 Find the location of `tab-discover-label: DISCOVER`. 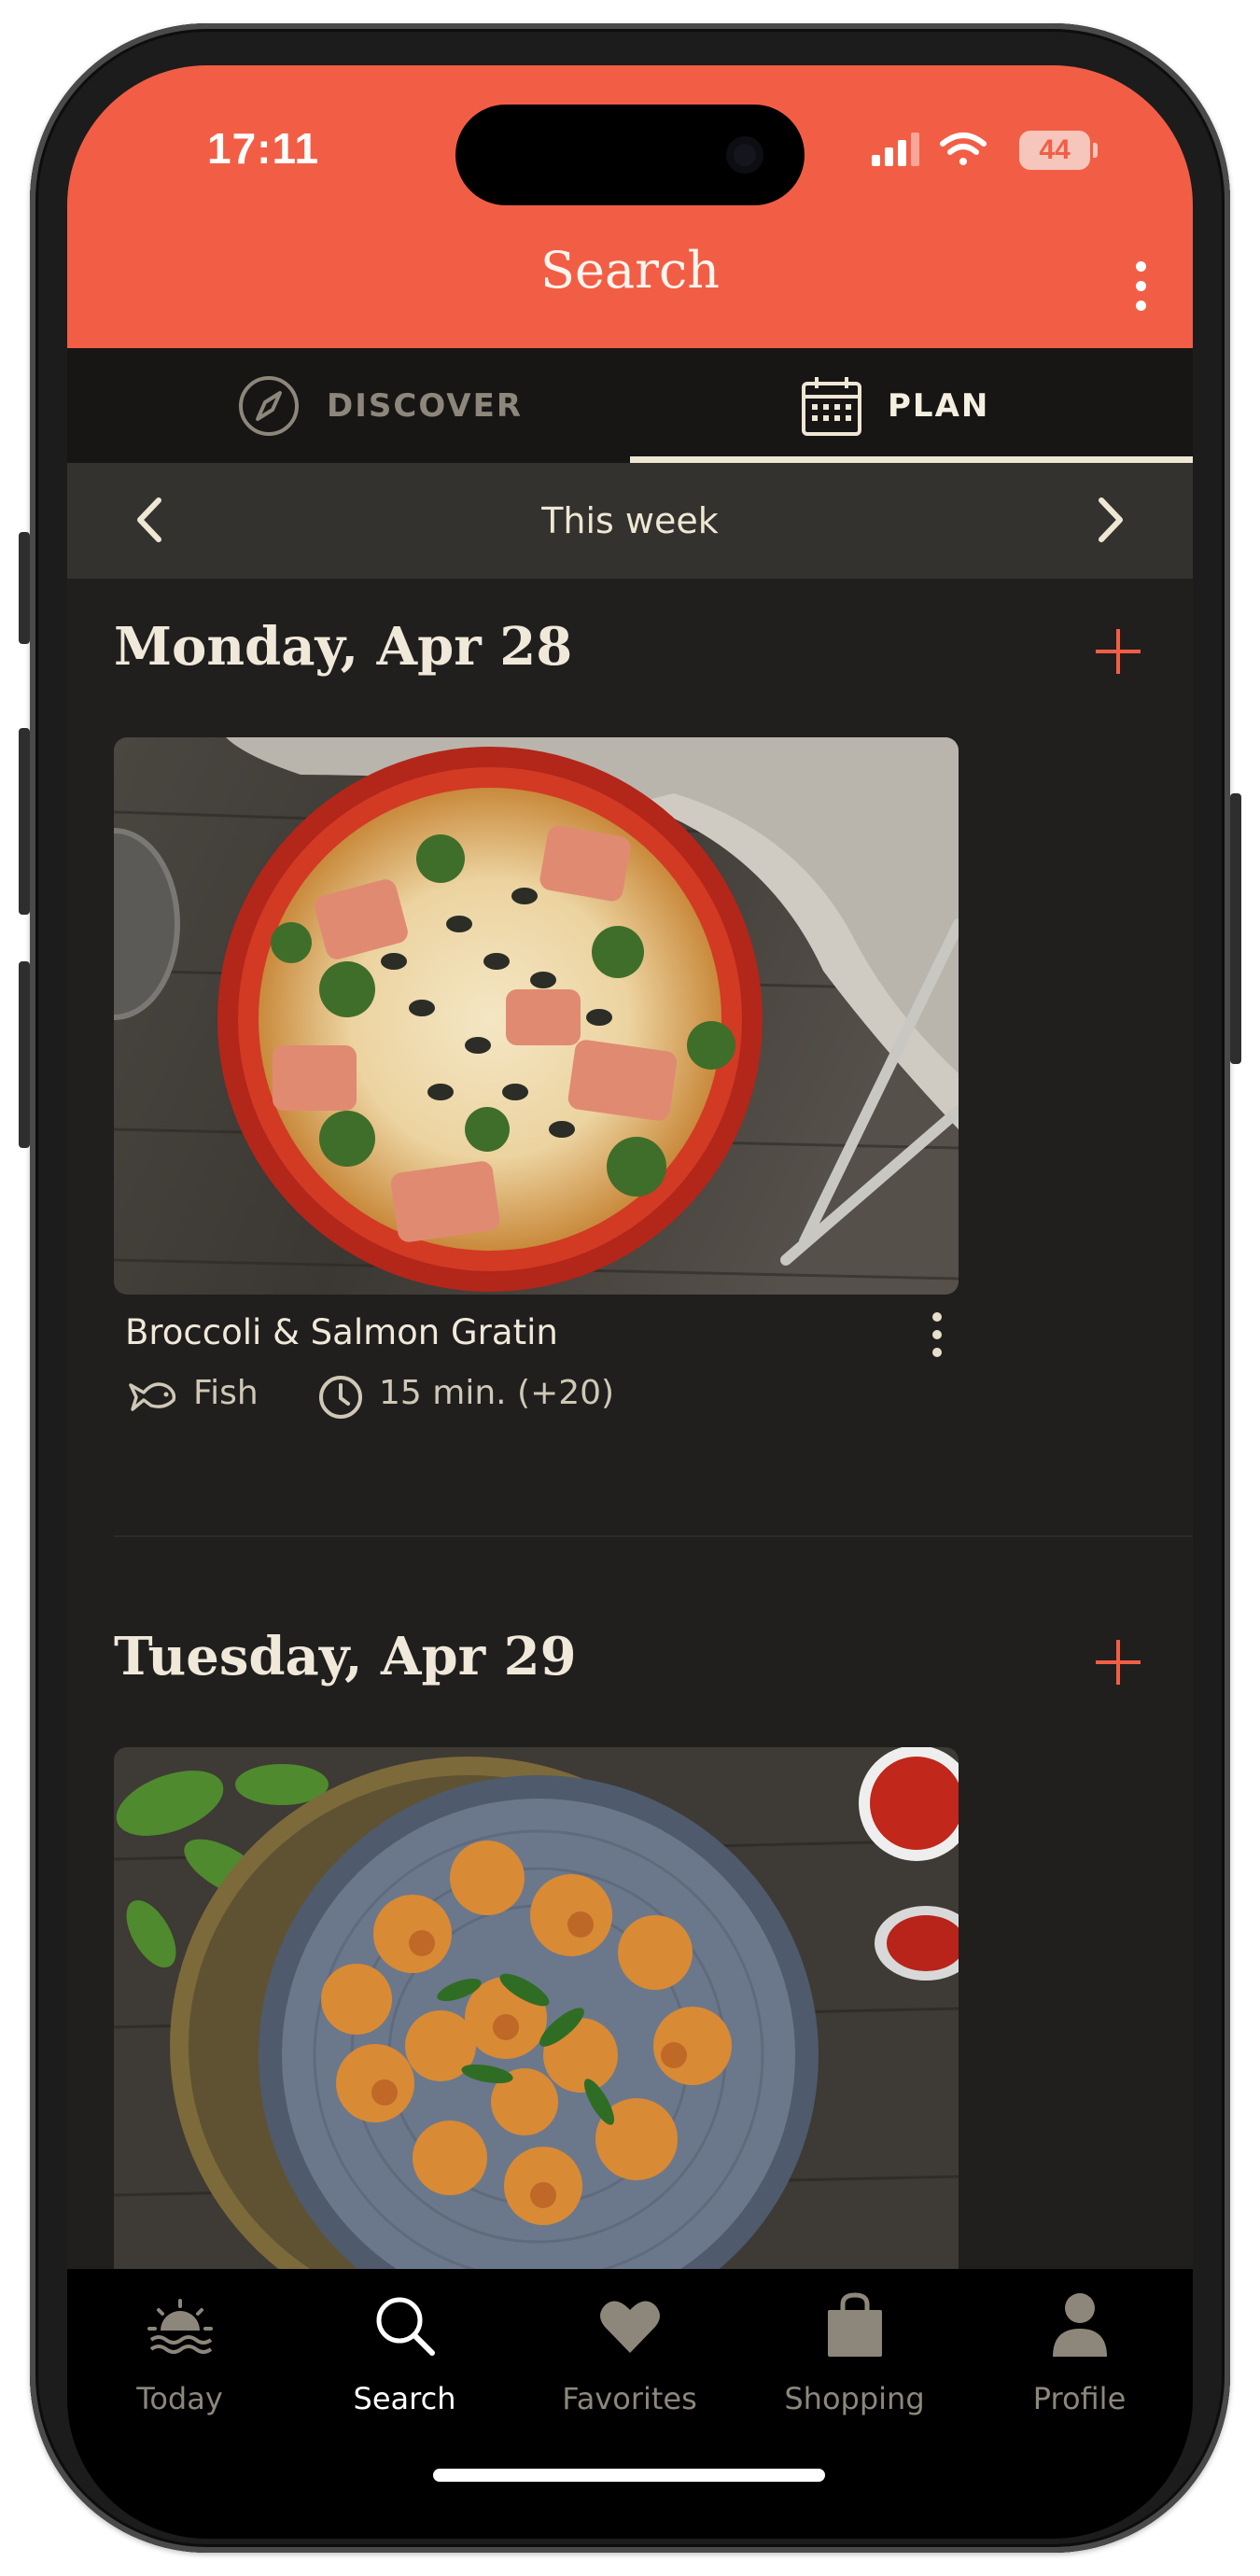

tab-discover-label: DISCOVER is located at coordinates (425, 406).